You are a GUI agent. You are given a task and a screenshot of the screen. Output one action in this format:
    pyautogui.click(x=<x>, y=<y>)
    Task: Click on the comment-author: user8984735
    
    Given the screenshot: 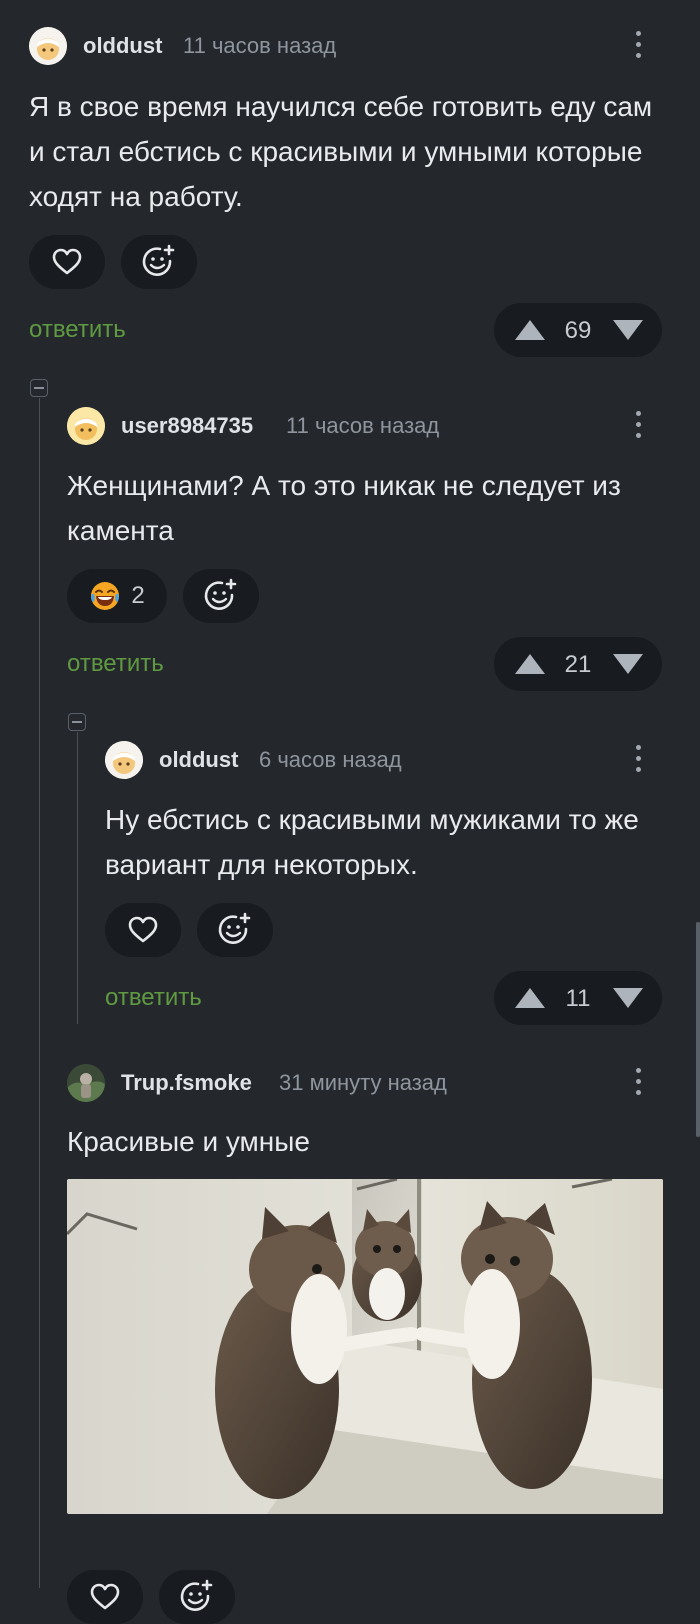 What is the action you would take?
    pyautogui.click(x=187, y=426)
    